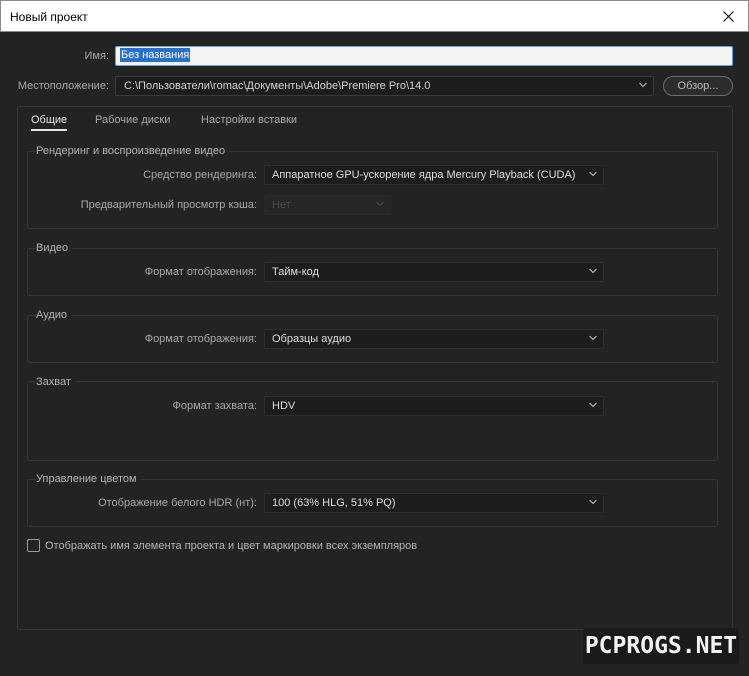 This screenshot has width=749, height=676. Describe the element at coordinates (434, 339) in the screenshot. I see `audio-display-format-dropdown: Образцы аудио` at that location.